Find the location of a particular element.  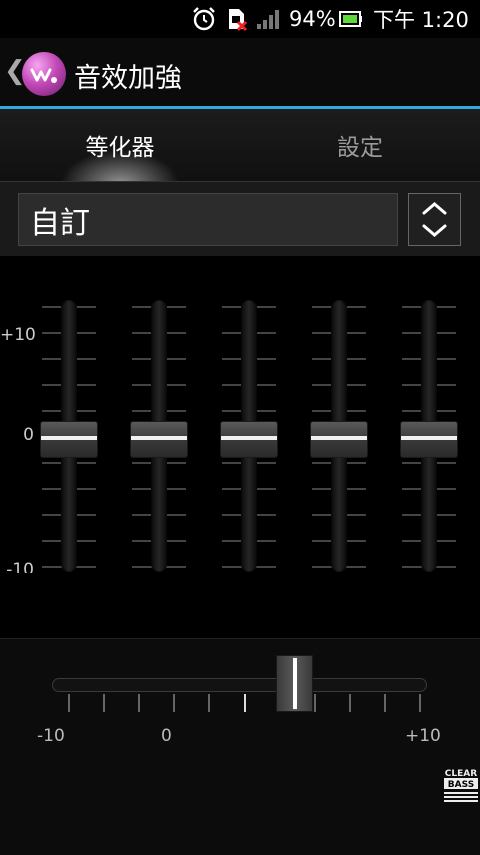

preset-selector: 自訂 is located at coordinates (208, 219).